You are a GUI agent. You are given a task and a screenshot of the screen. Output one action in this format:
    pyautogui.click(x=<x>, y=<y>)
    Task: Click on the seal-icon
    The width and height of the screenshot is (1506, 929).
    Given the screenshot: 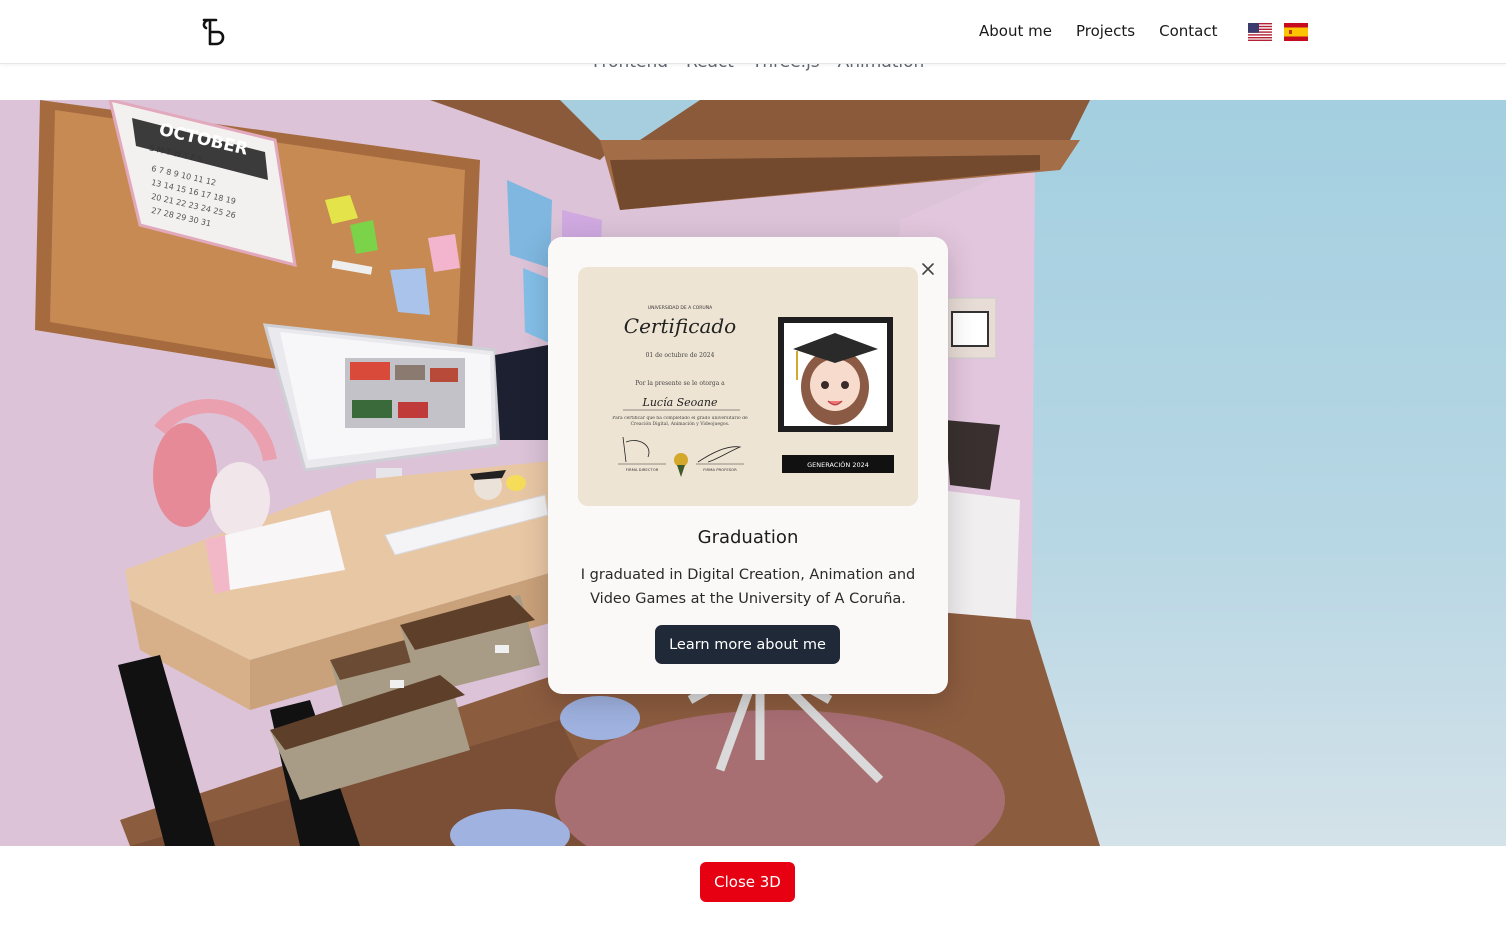 What is the action you would take?
    pyautogui.click(x=681, y=460)
    